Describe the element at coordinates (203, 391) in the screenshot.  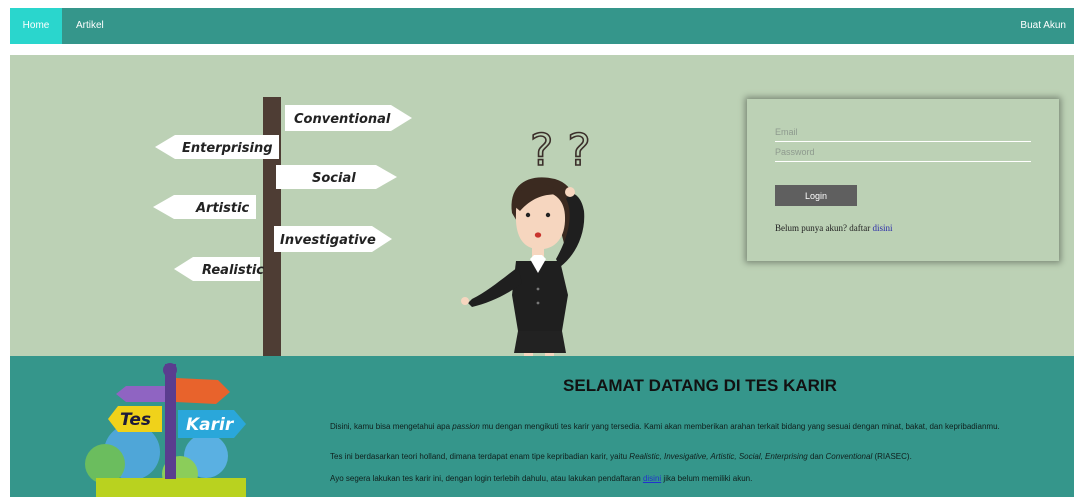
I see `logo-sign-orange` at that location.